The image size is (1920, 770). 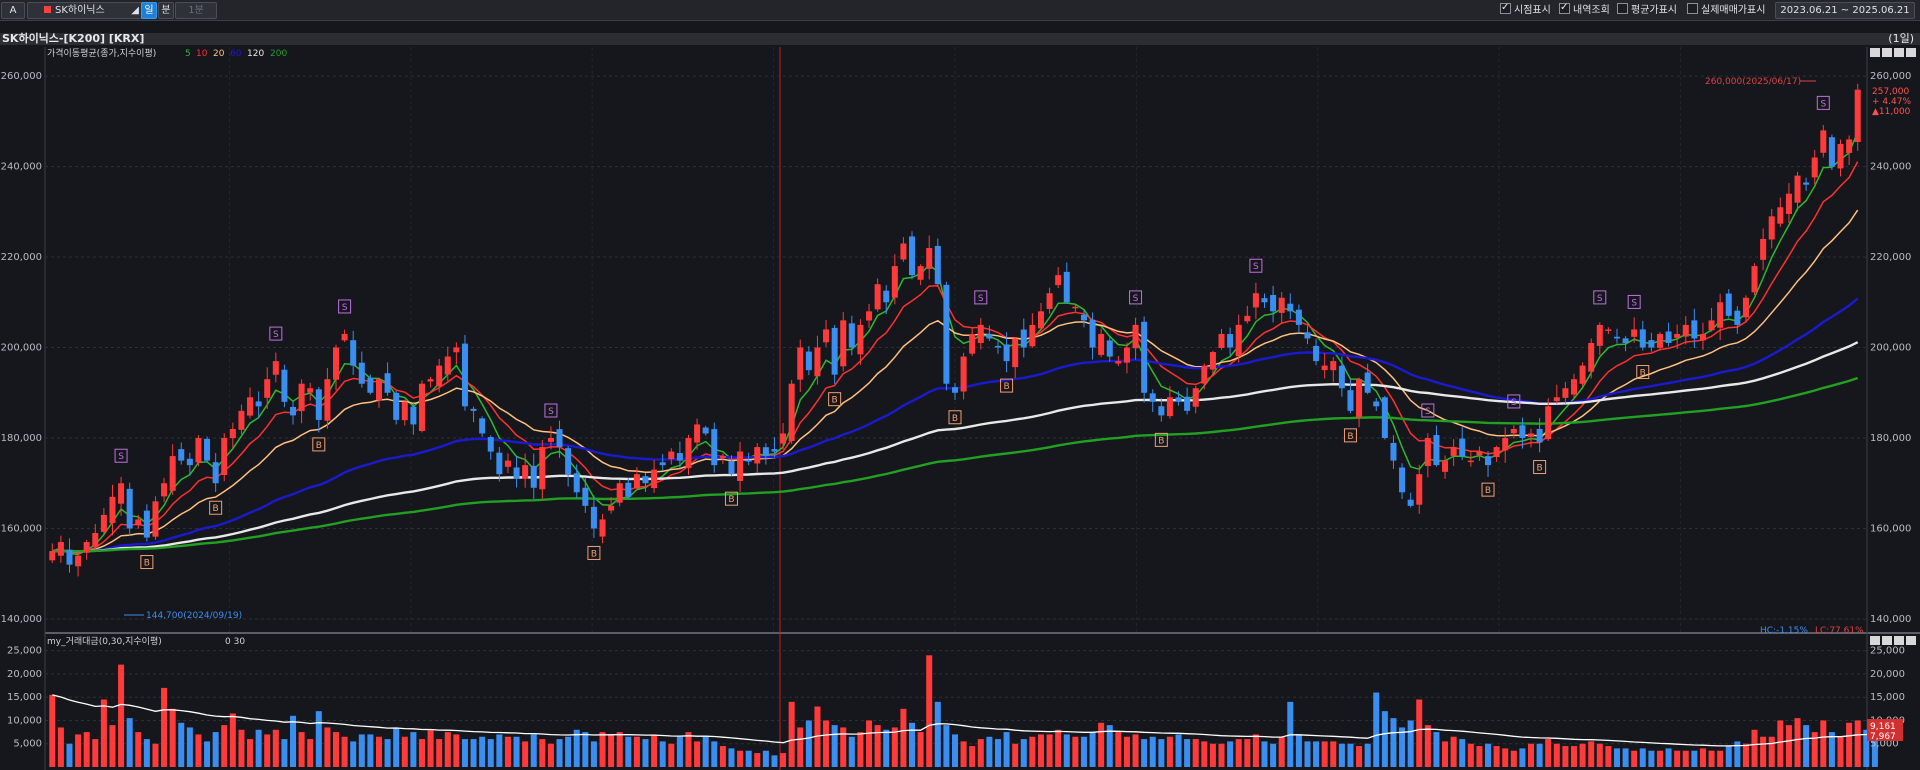 What do you see at coordinates (21, 167) in the screenshot?
I see `price-tick-left: 240,000` at bounding box center [21, 167].